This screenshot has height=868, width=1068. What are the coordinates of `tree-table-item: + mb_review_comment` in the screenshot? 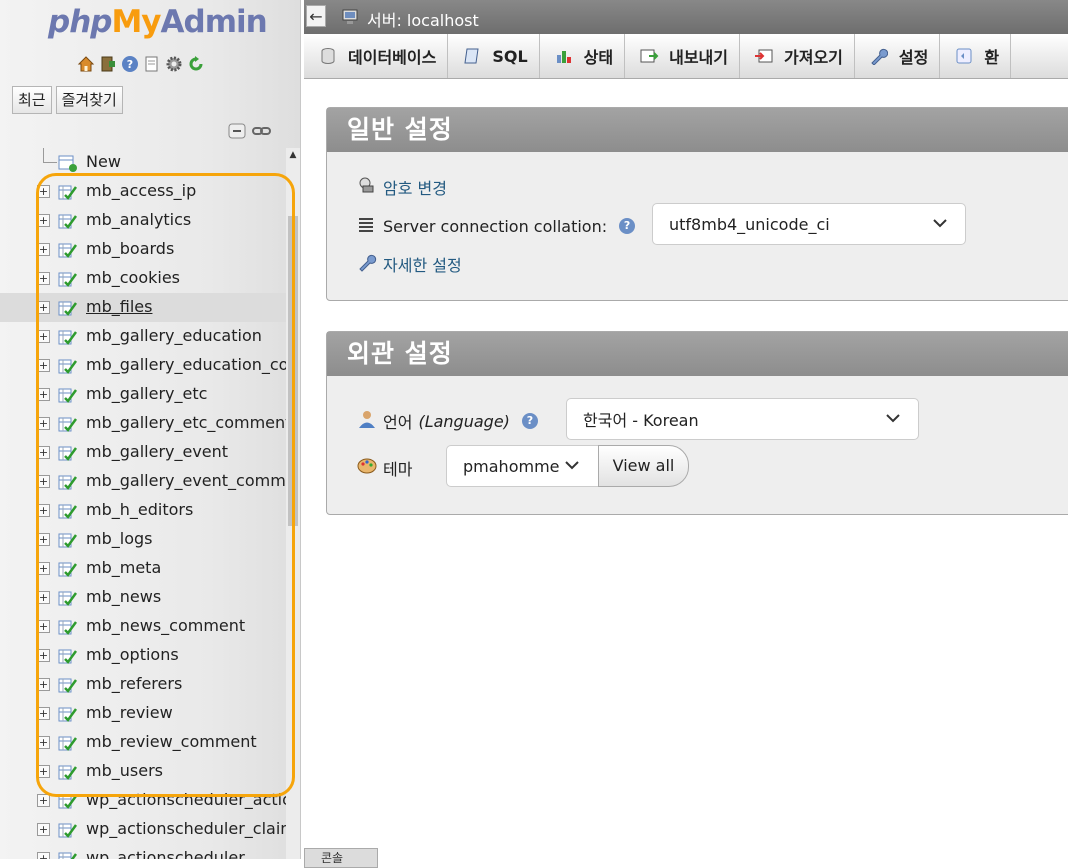 It's located at (143, 742).